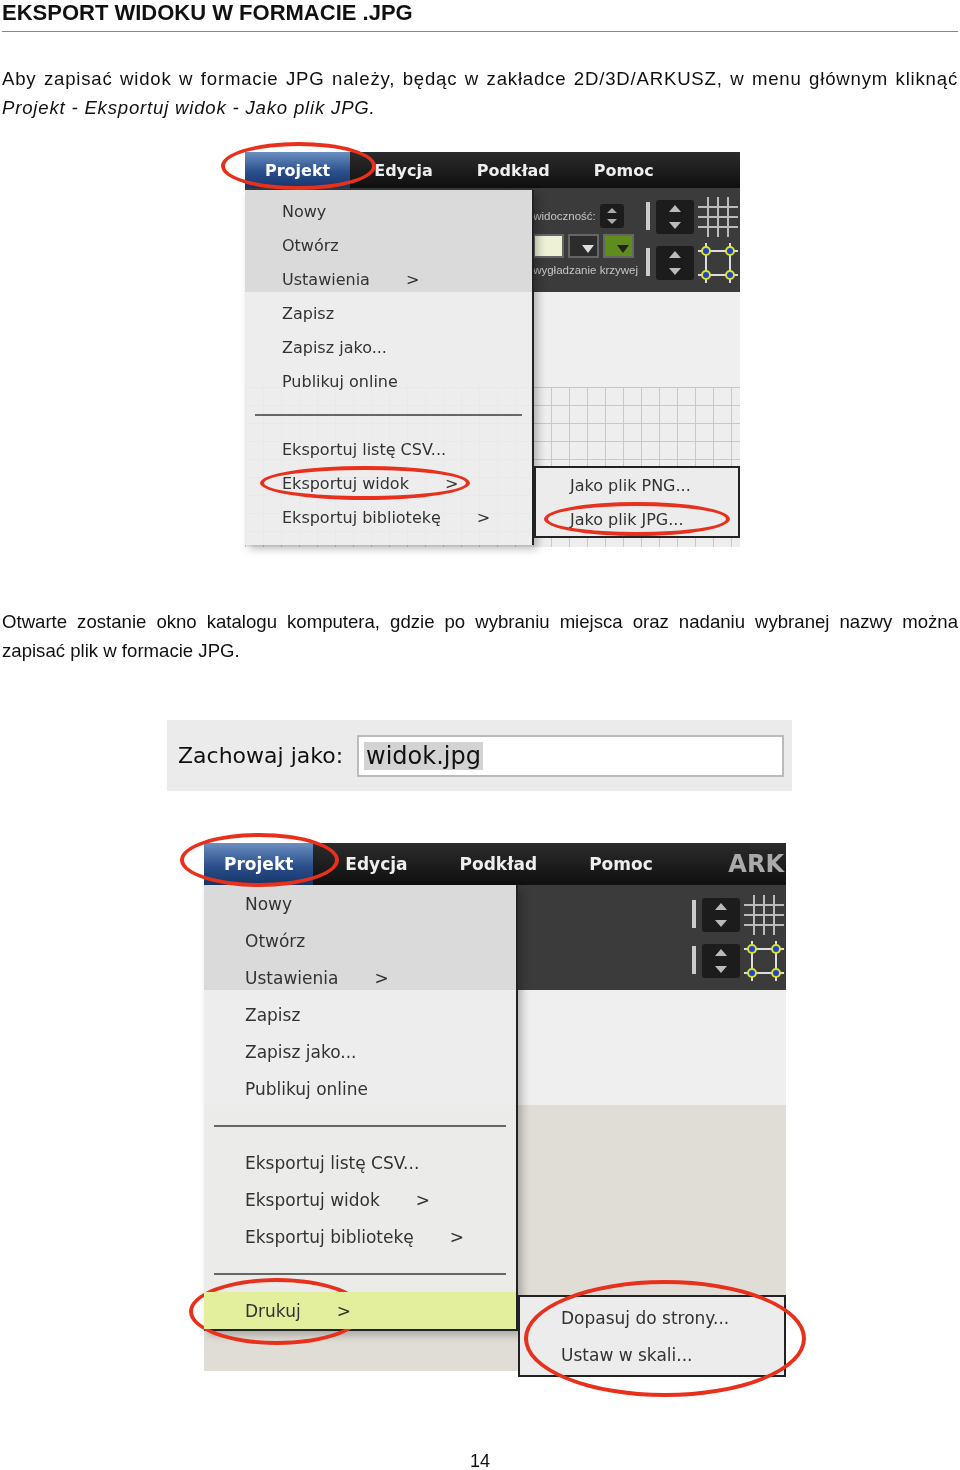 The height and width of the screenshot is (1470, 960). I want to click on mode-label: ARK, so click(757, 864).